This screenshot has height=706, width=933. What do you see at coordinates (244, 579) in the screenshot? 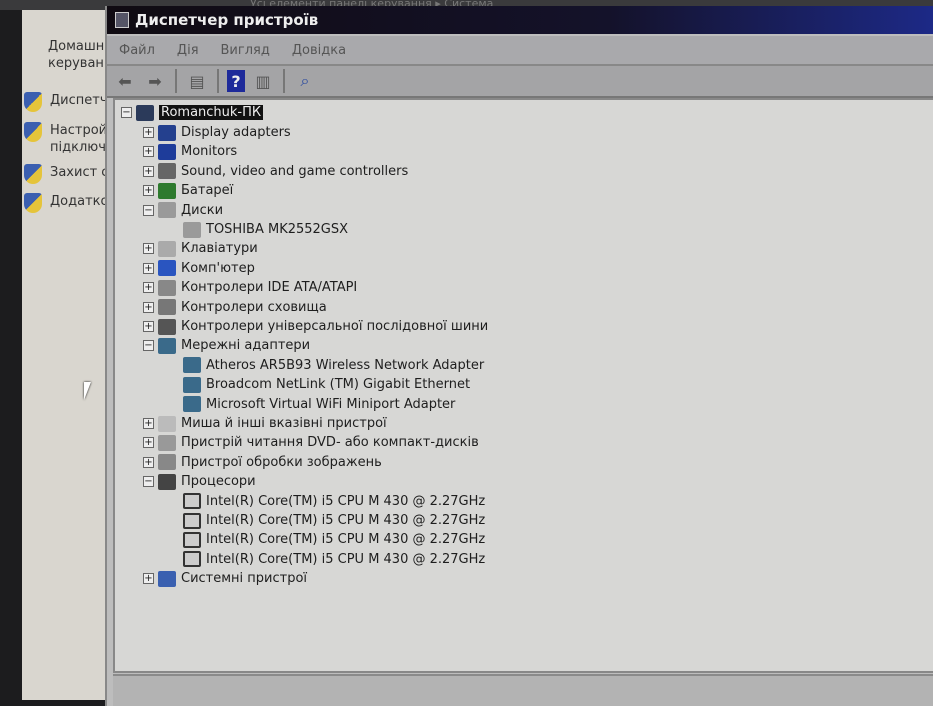
I see `tree-node-label: Системні пристрої` at bounding box center [244, 579].